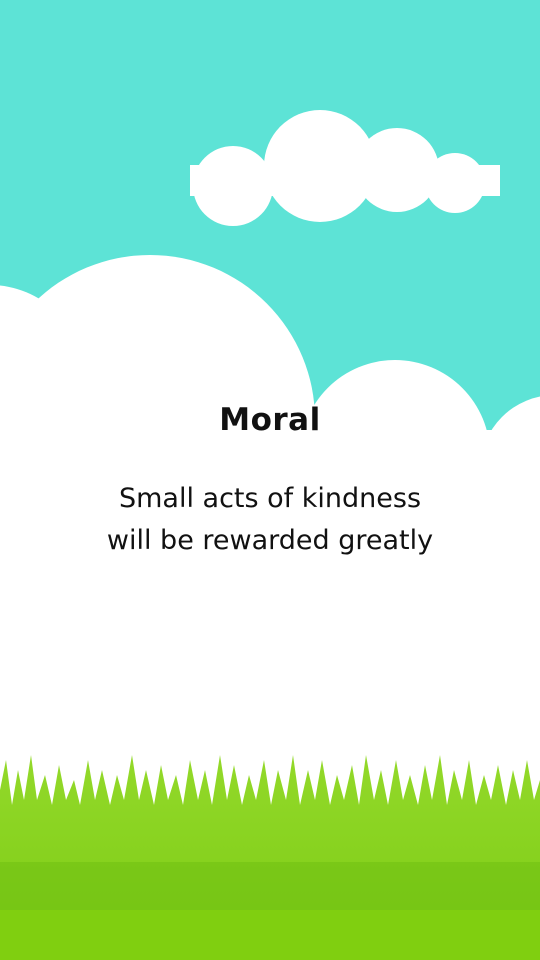 Image resolution: width=540 pixels, height=960 pixels. What do you see at coordinates (270, 420) in the screenshot?
I see `page-title: Moral` at bounding box center [270, 420].